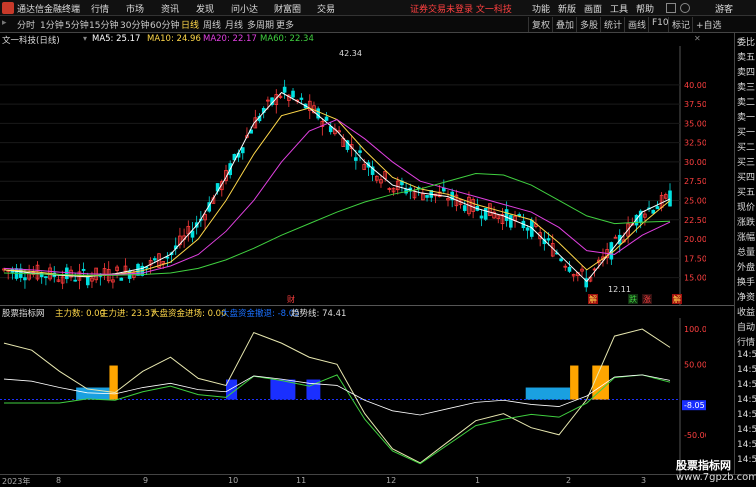 This screenshot has width=756, height=487. What do you see at coordinates (685, 8) in the screenshot?
I see `user-icon` at bounding box center [685, 8].